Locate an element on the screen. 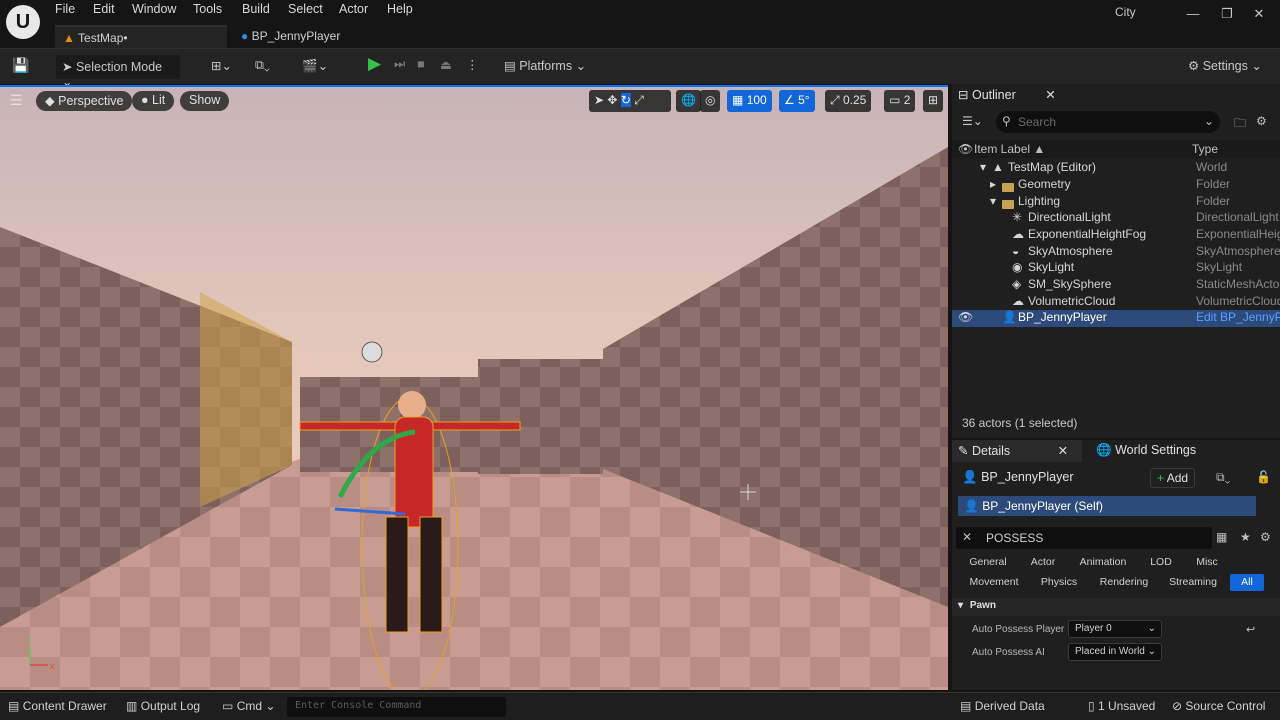 The image size is (1280, 720). selection-mode-dropdown: ➤ Selection Mode ⌄ is located at coordinates (118, 72).